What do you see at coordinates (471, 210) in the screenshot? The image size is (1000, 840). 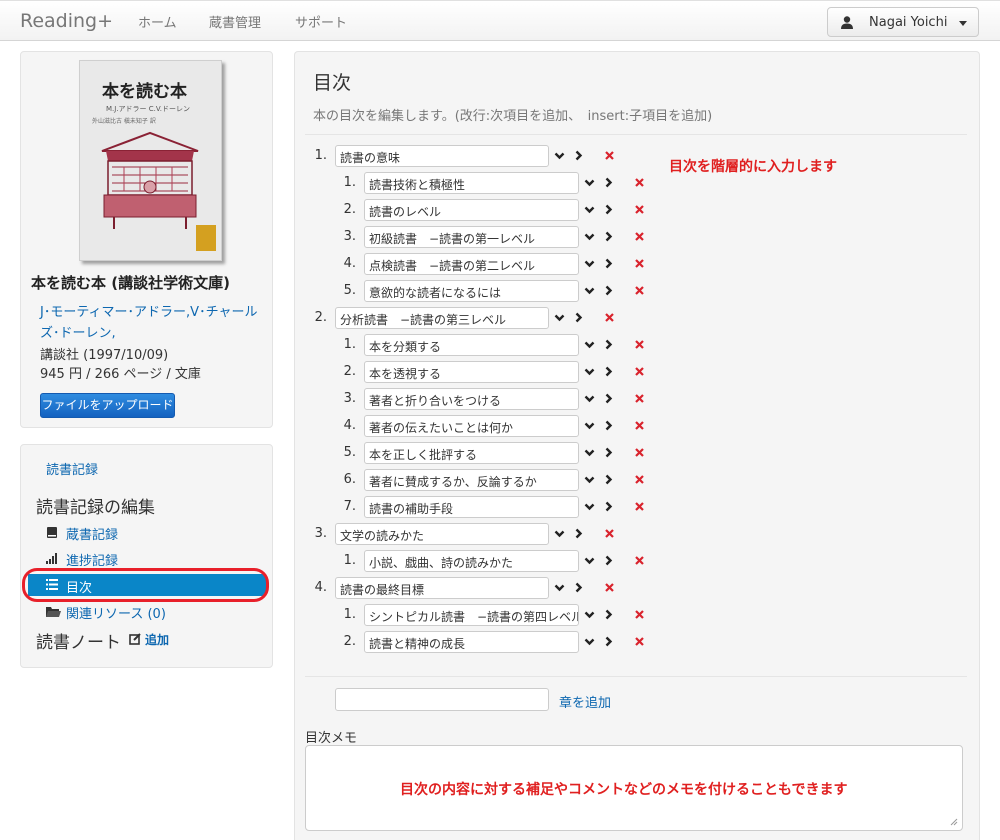 I see `toc-title-input: 読書のレベル` at bounding box center [471, 210].